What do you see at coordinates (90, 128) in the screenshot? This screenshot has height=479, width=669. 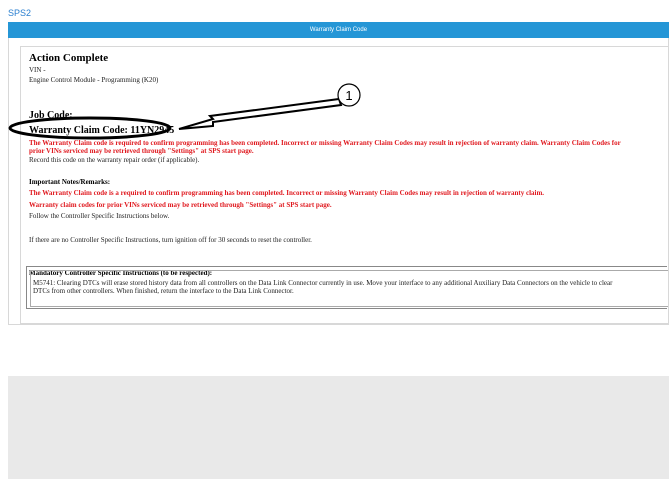 I see `highlight-ellipse` at bounding box center [90, 128].